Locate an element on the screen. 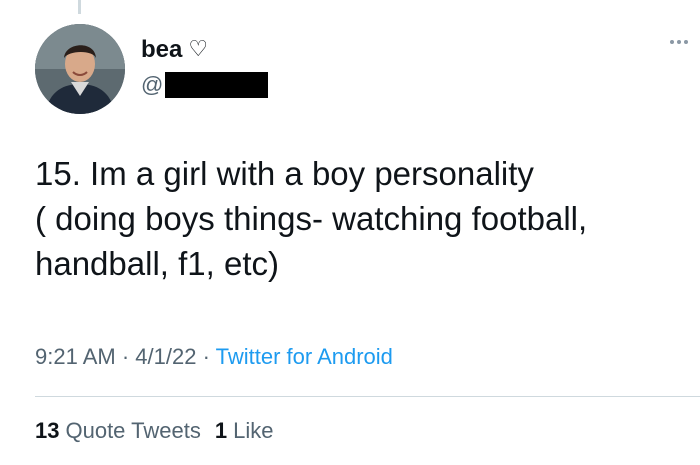  likes-stat: 1 Like is located at coordinates (244, 431).